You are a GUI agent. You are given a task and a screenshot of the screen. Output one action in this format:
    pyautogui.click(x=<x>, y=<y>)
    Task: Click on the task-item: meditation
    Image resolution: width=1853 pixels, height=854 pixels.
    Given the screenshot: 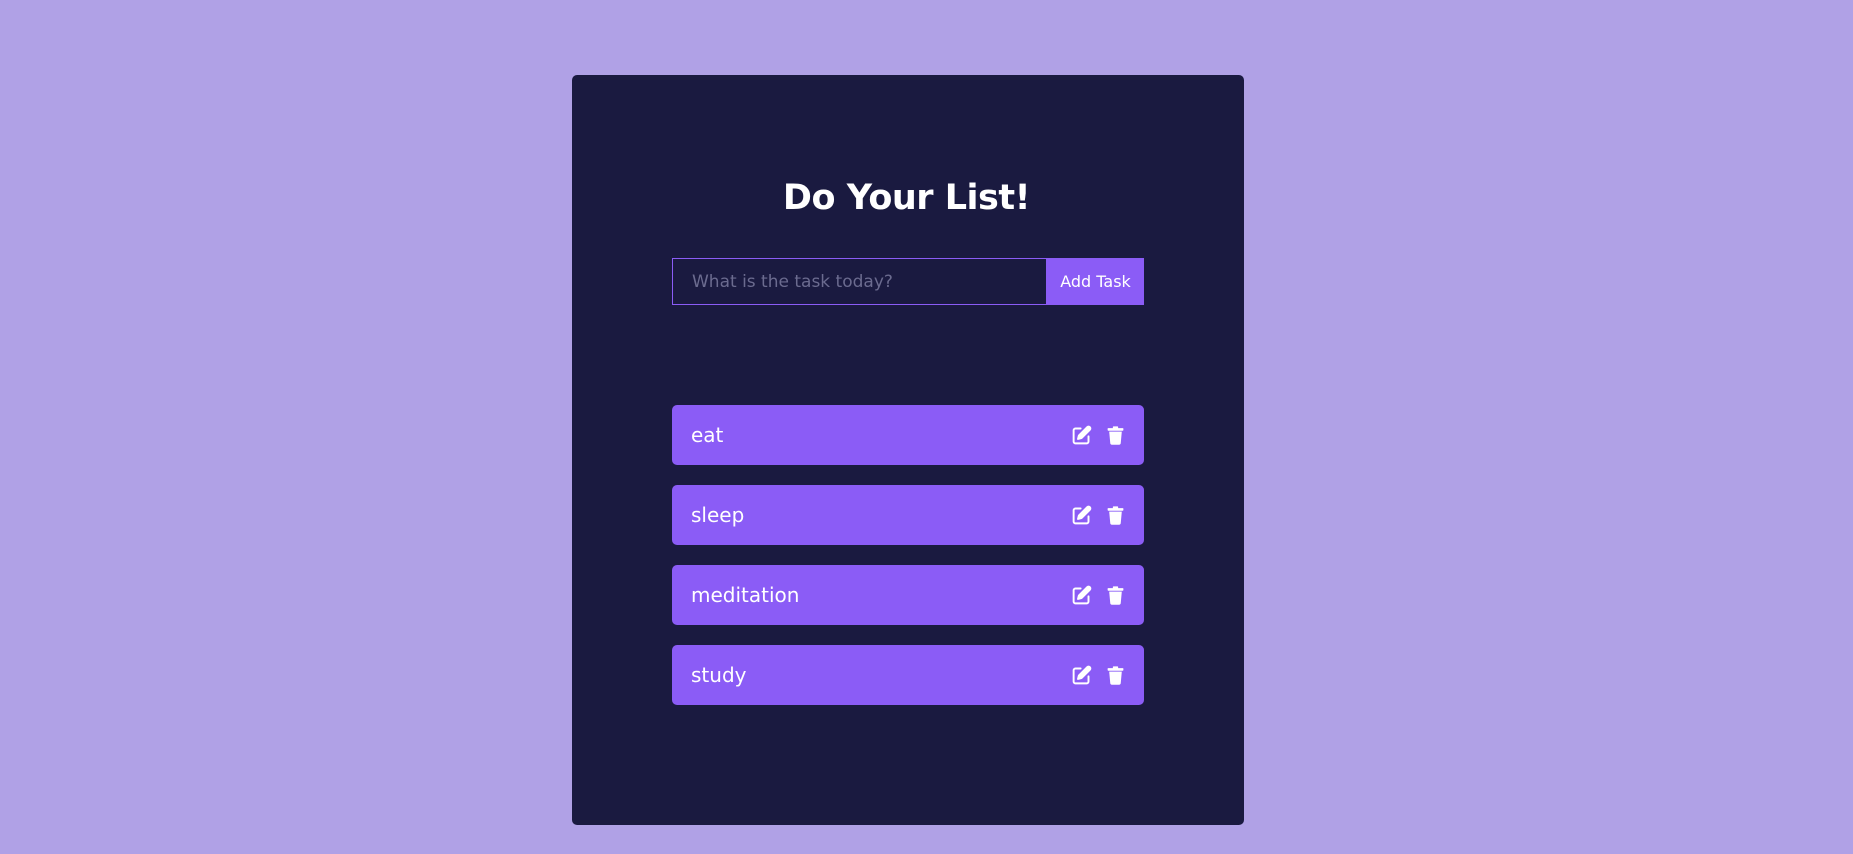 What is the action you would take?
    pyautogui.click(x=908, y=595)
    